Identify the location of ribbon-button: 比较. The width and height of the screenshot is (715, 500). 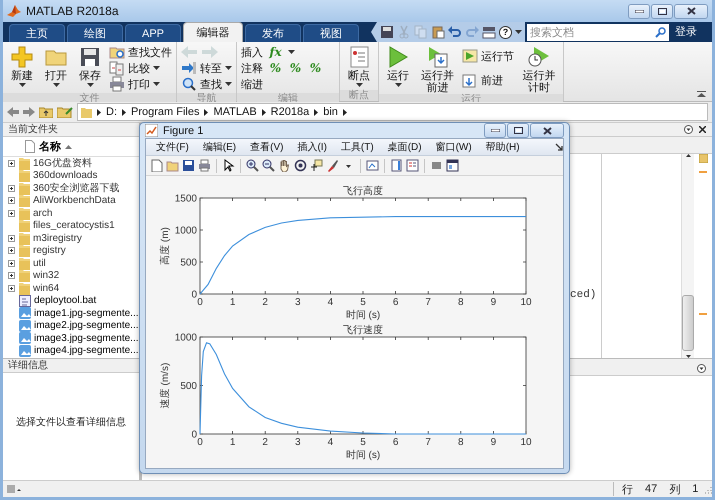
(140, 68).